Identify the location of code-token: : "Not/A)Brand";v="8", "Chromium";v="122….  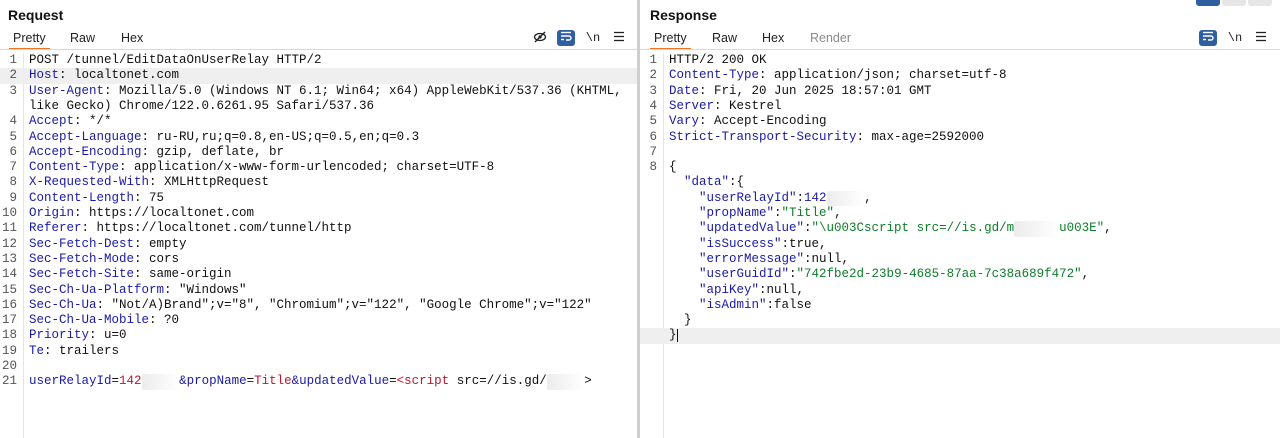
(344, 304).